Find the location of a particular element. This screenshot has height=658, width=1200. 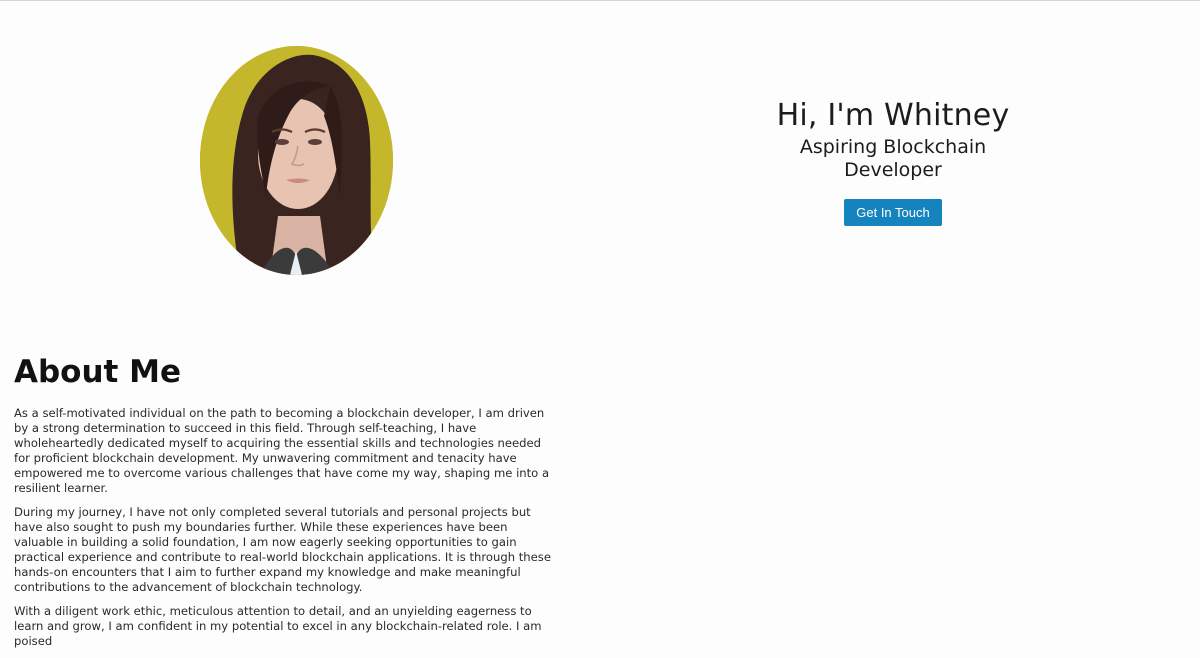

hero-role: Aspiring Blockchain Developer is located at coordinates (893, 158).